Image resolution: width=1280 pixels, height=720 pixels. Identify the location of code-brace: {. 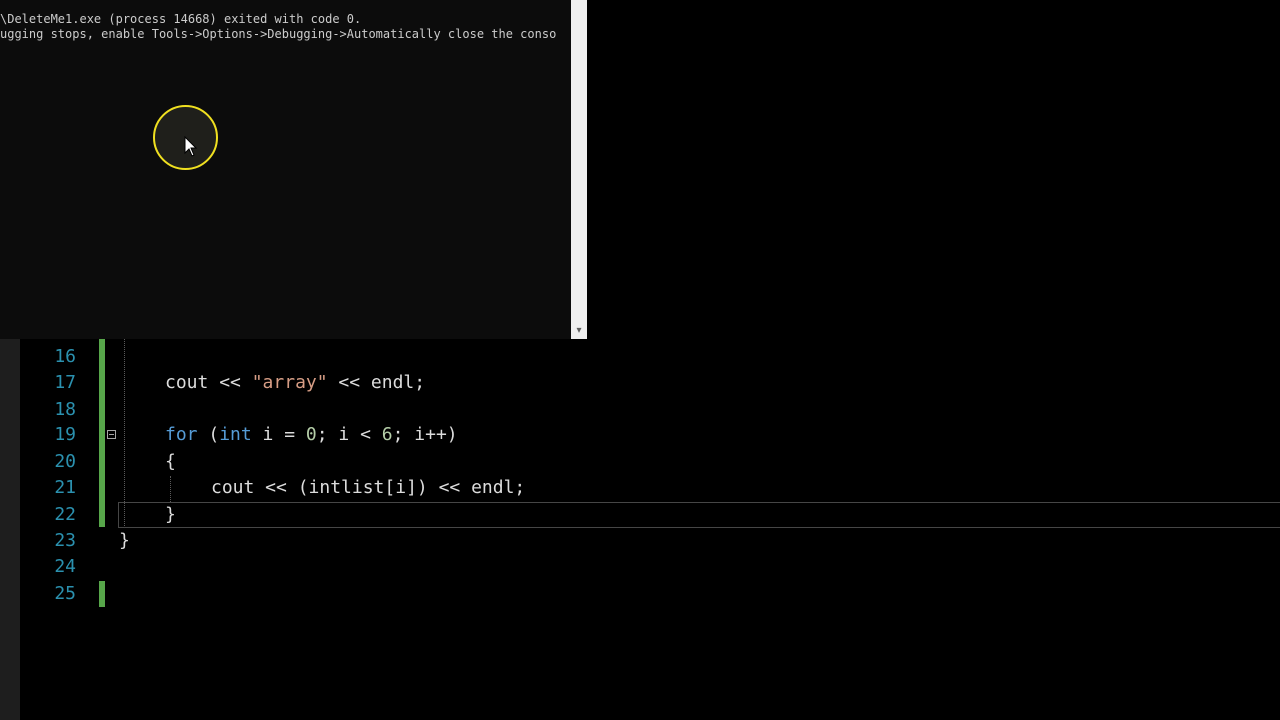
(170, 461).